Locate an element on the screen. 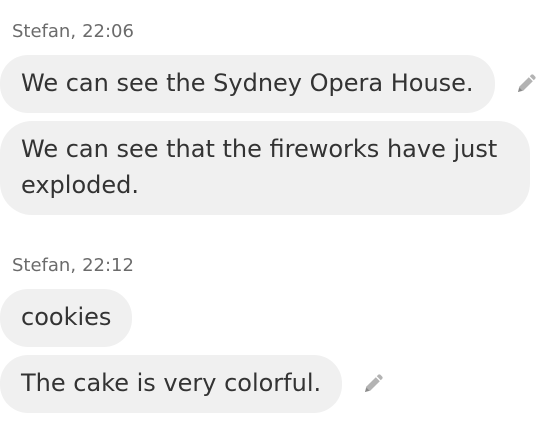  message-time: 22:12 is located at coordinates (108, 265).